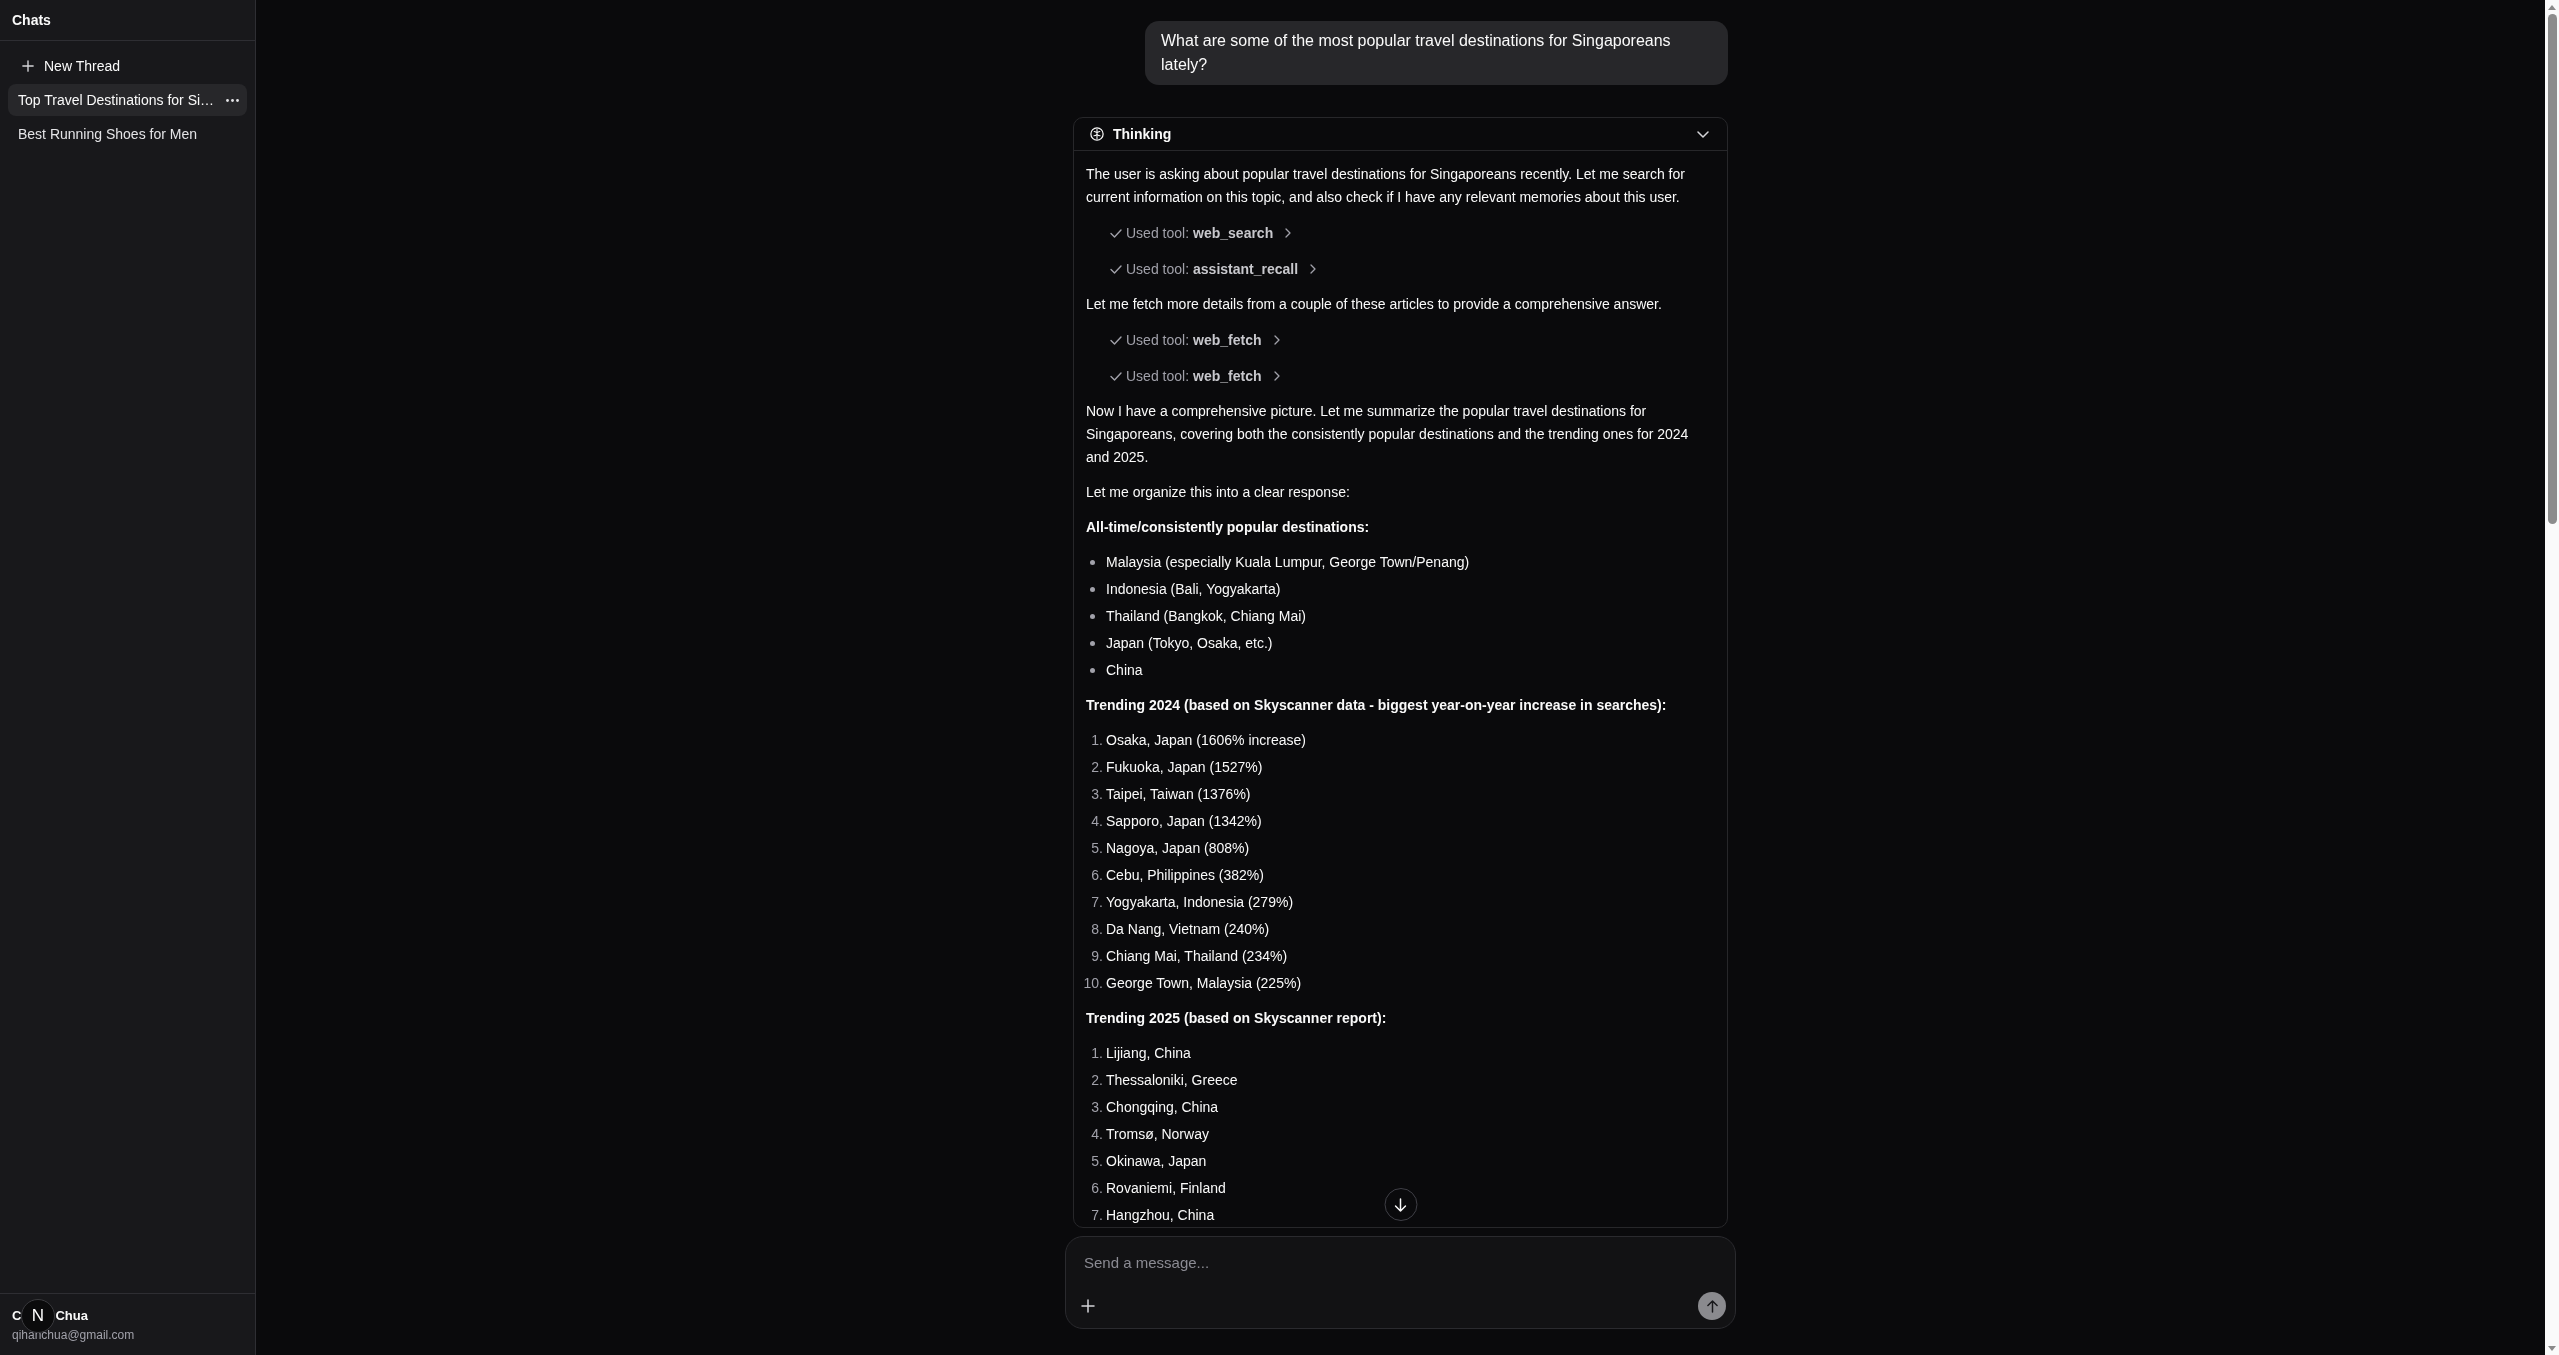 The width and height of the screenshot is (2559, 1355). Describe the element at coordinates (127, 134) in the screenshot. I see `thread-item: Best Running Shoes for Men` at that location.